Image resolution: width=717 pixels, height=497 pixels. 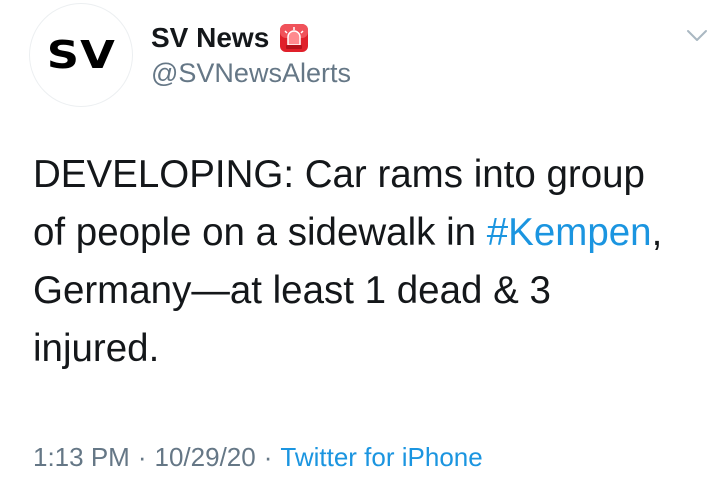 What do you see at coordinates (251, 73) in the screenshot?
I see `author-handle: @SVNewsAlerts` at bounding box center [251, 73].